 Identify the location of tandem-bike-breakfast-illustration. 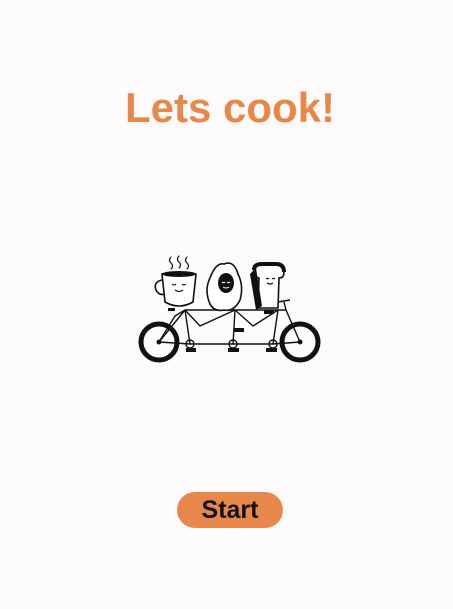
(229, 309).